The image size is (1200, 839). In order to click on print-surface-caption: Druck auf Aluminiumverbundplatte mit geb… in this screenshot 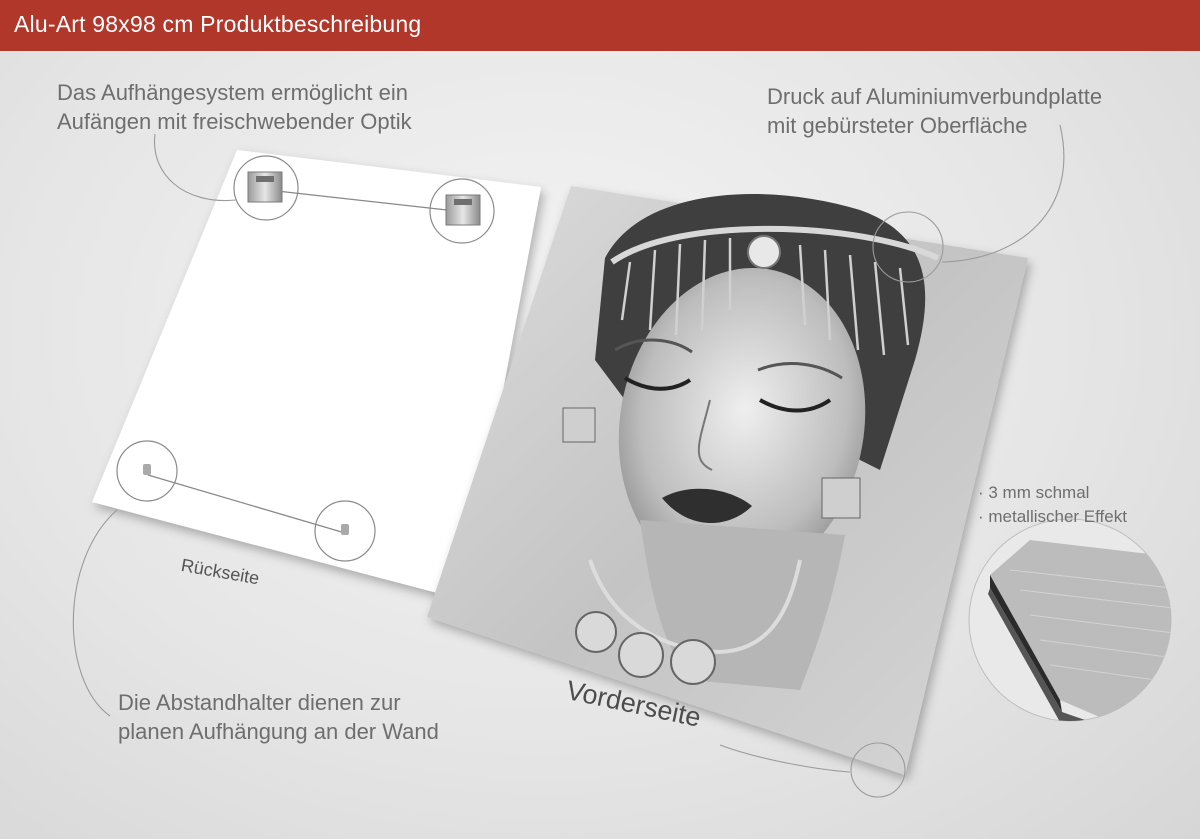, I will do `click(934, 111)`.